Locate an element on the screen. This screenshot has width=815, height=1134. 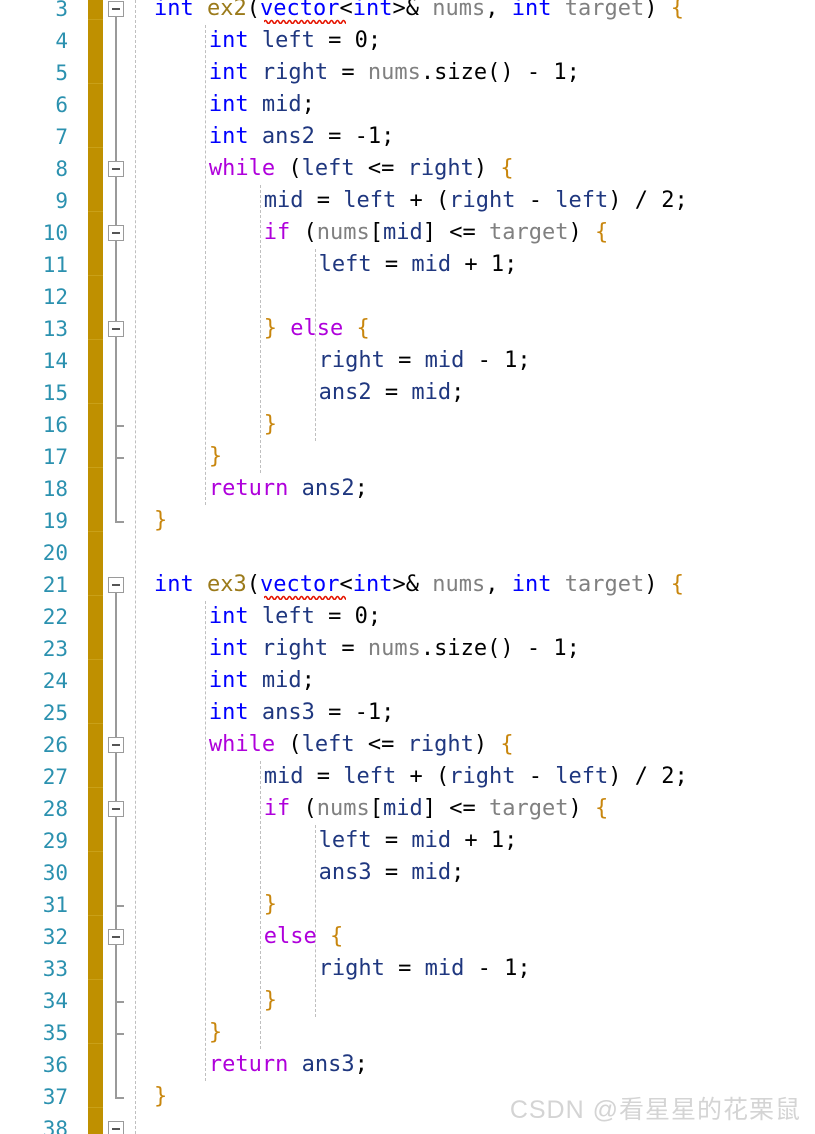
code-line: return ans3; is located at coordinates (288, 1065).